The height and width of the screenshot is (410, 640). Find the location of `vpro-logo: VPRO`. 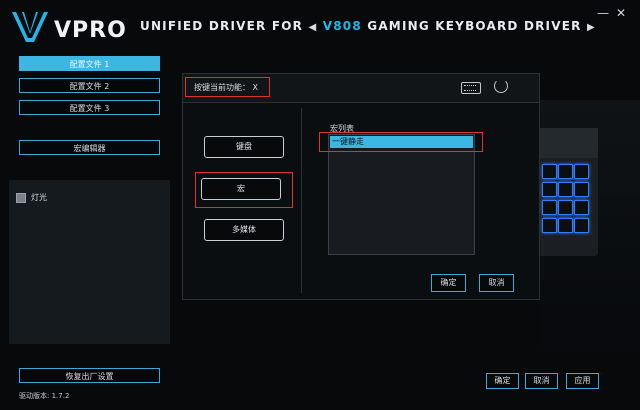

vpro-logo: VPRO is located at coordinates (69, 27).